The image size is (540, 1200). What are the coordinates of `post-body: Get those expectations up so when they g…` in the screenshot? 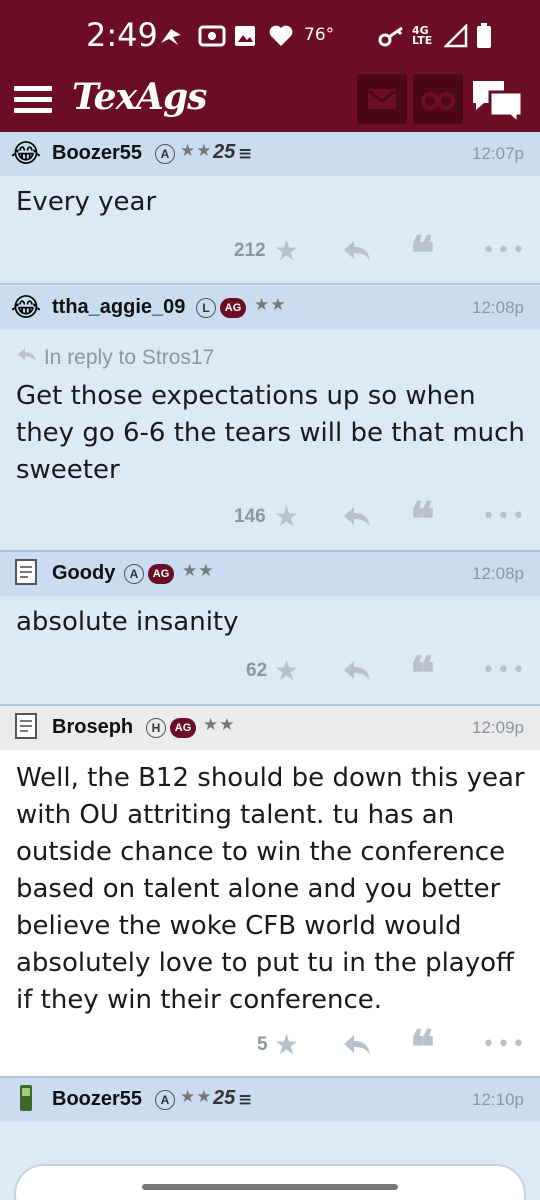 It's located at (270, 433).